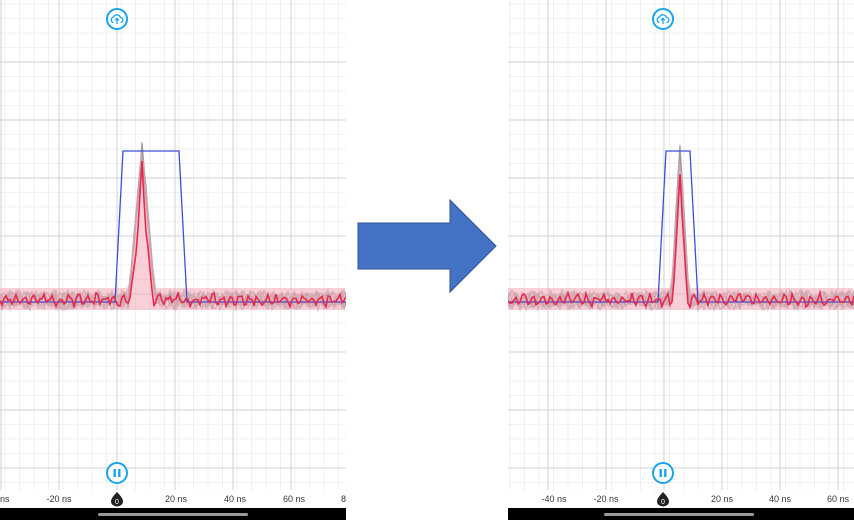 The width and height of the screenshot is (854, 520). What do you see at coordinates (427, 246) in the screenshot?
I see `right-arrow-icon` at bounding box center [427, 246].